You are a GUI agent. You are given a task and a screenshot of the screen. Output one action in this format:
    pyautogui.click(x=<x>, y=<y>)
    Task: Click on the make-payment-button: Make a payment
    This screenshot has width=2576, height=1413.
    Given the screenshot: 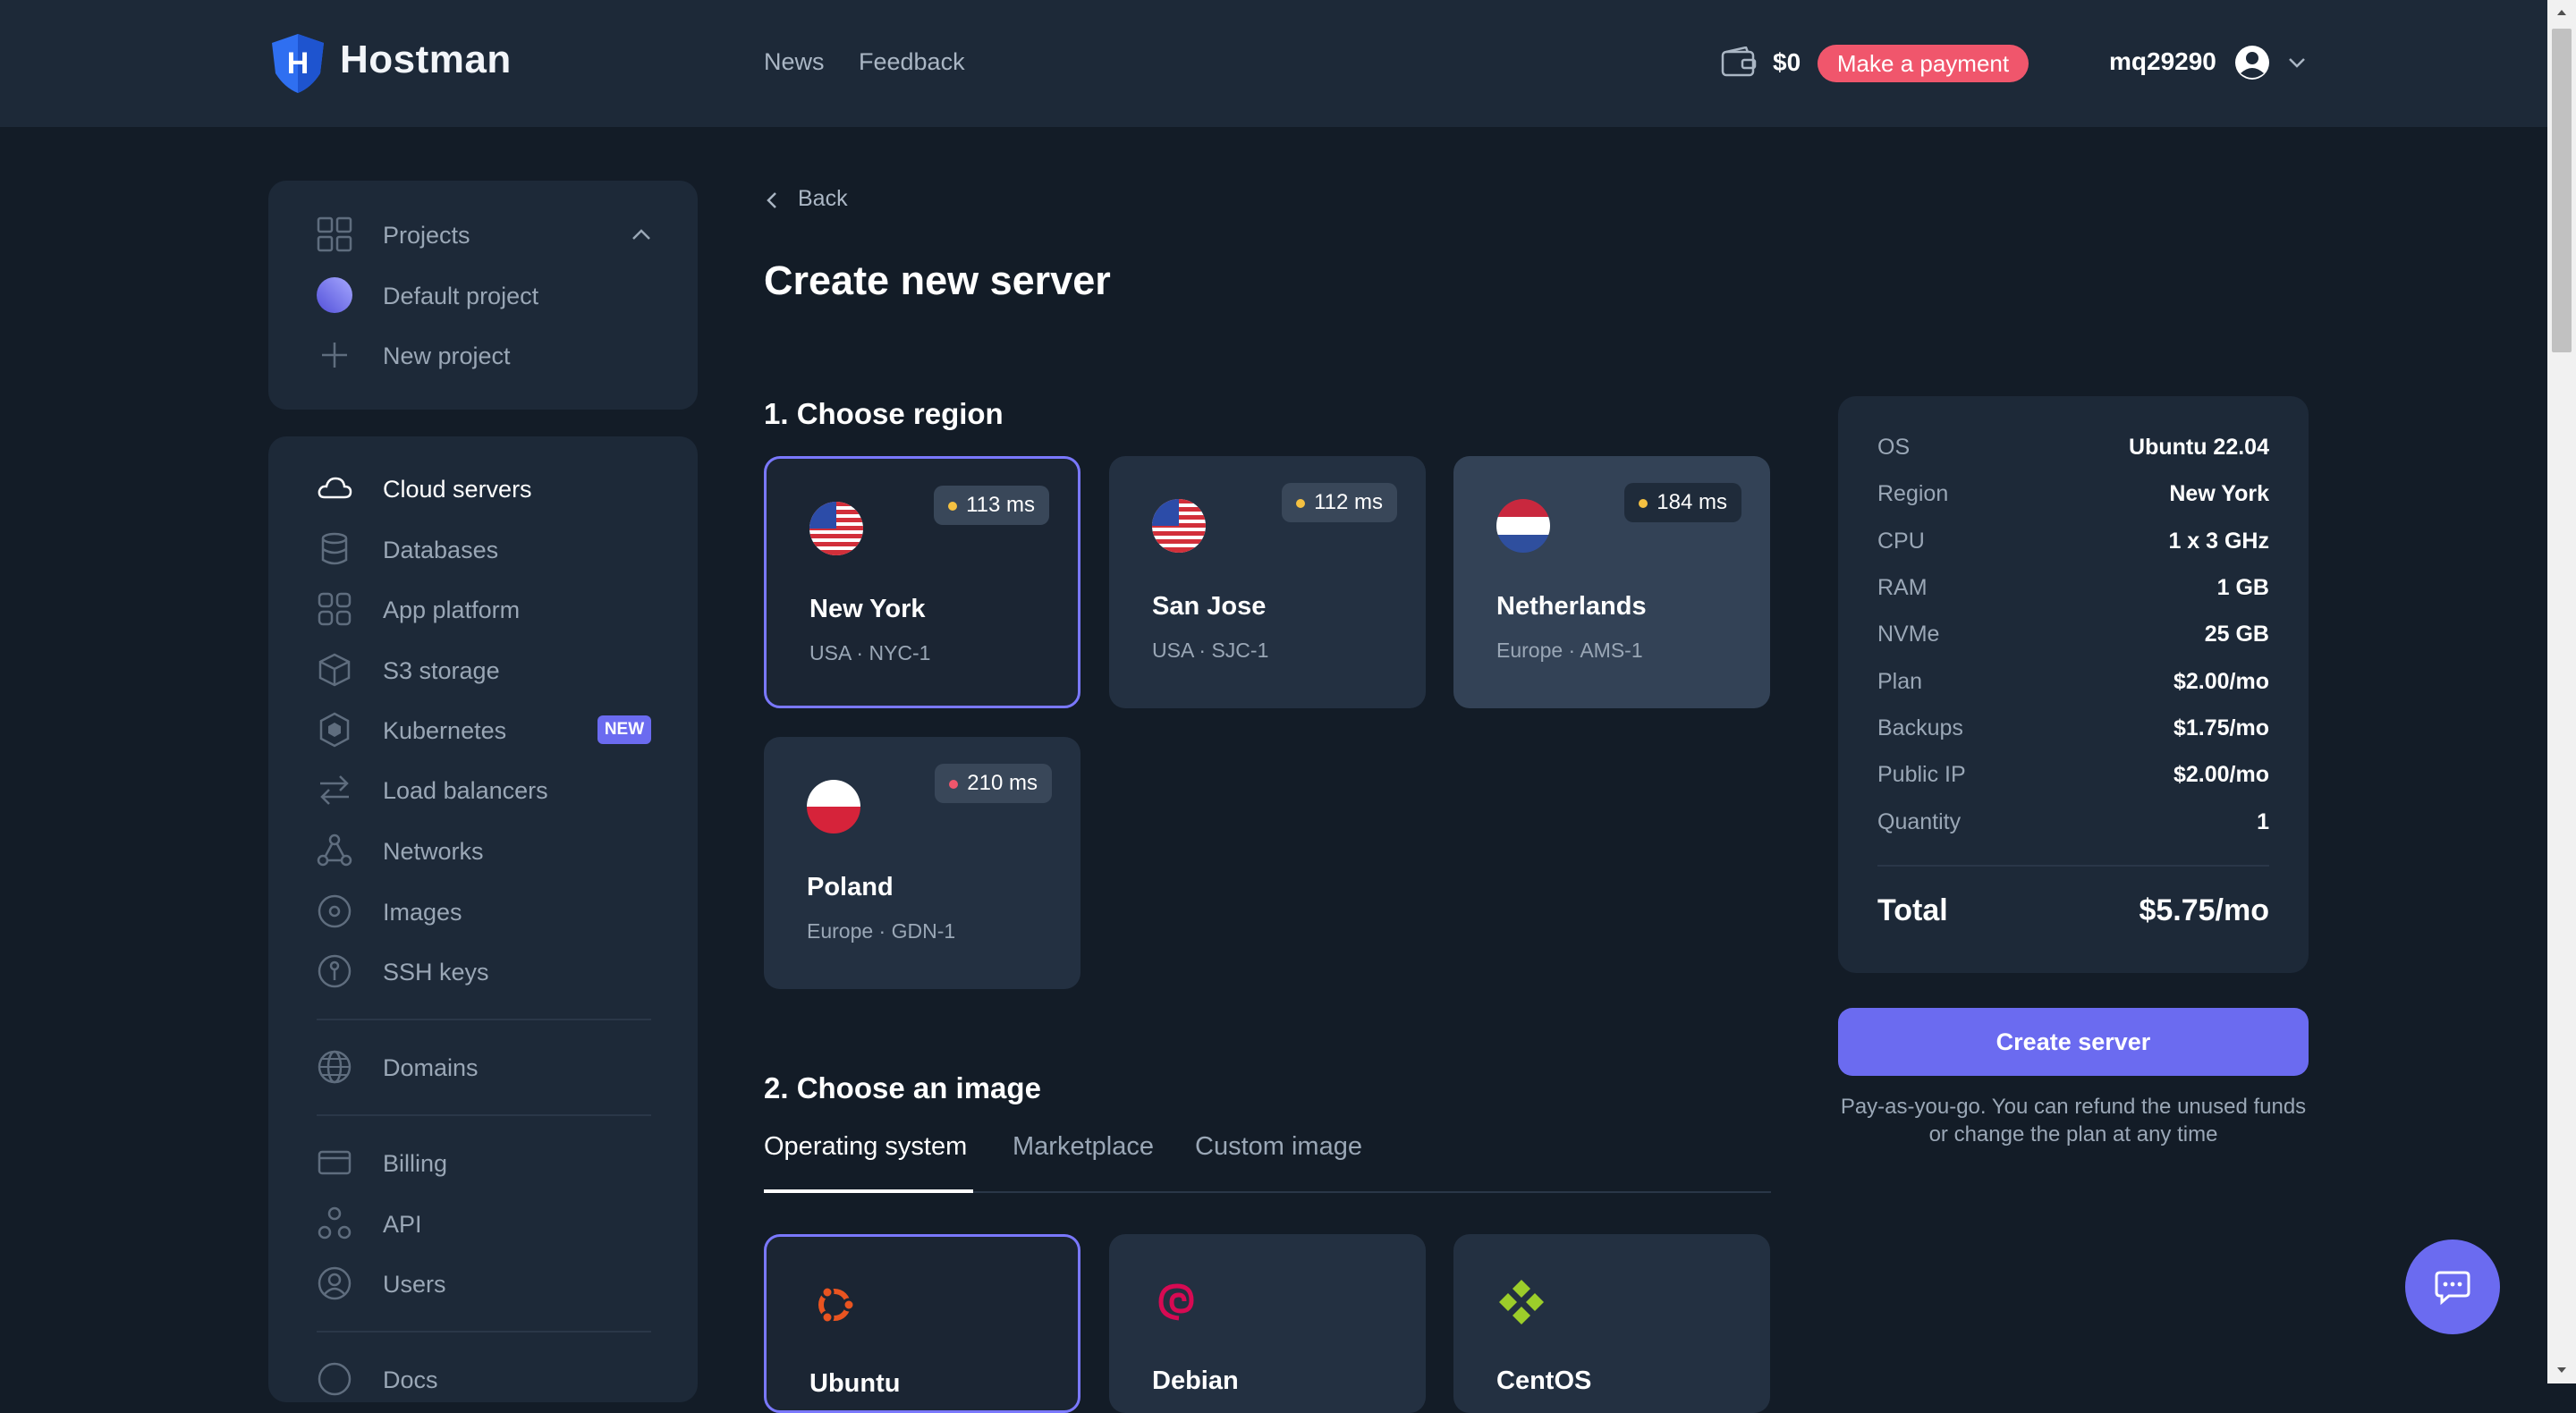 What is the action you would take?
    pyautogui.click(x=1923, y=63)
    